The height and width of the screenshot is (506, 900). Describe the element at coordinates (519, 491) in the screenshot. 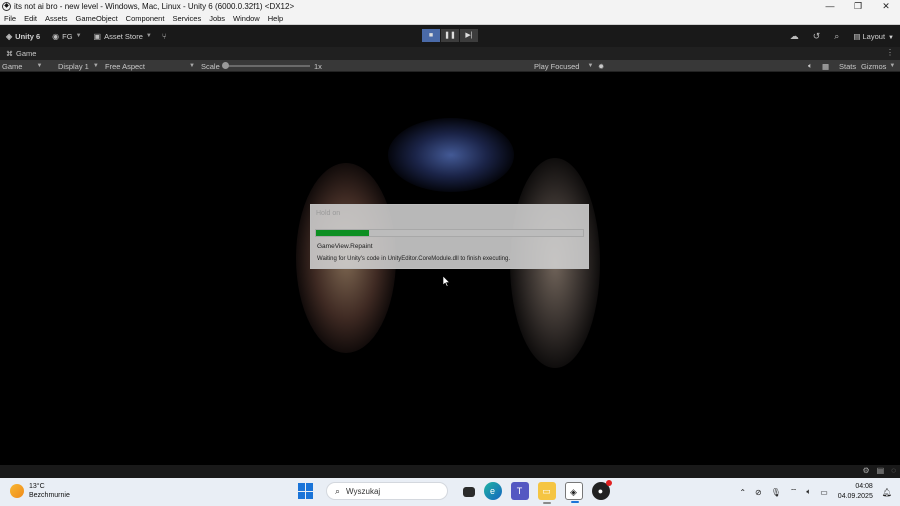

I see `teams-icon: T` at that location.